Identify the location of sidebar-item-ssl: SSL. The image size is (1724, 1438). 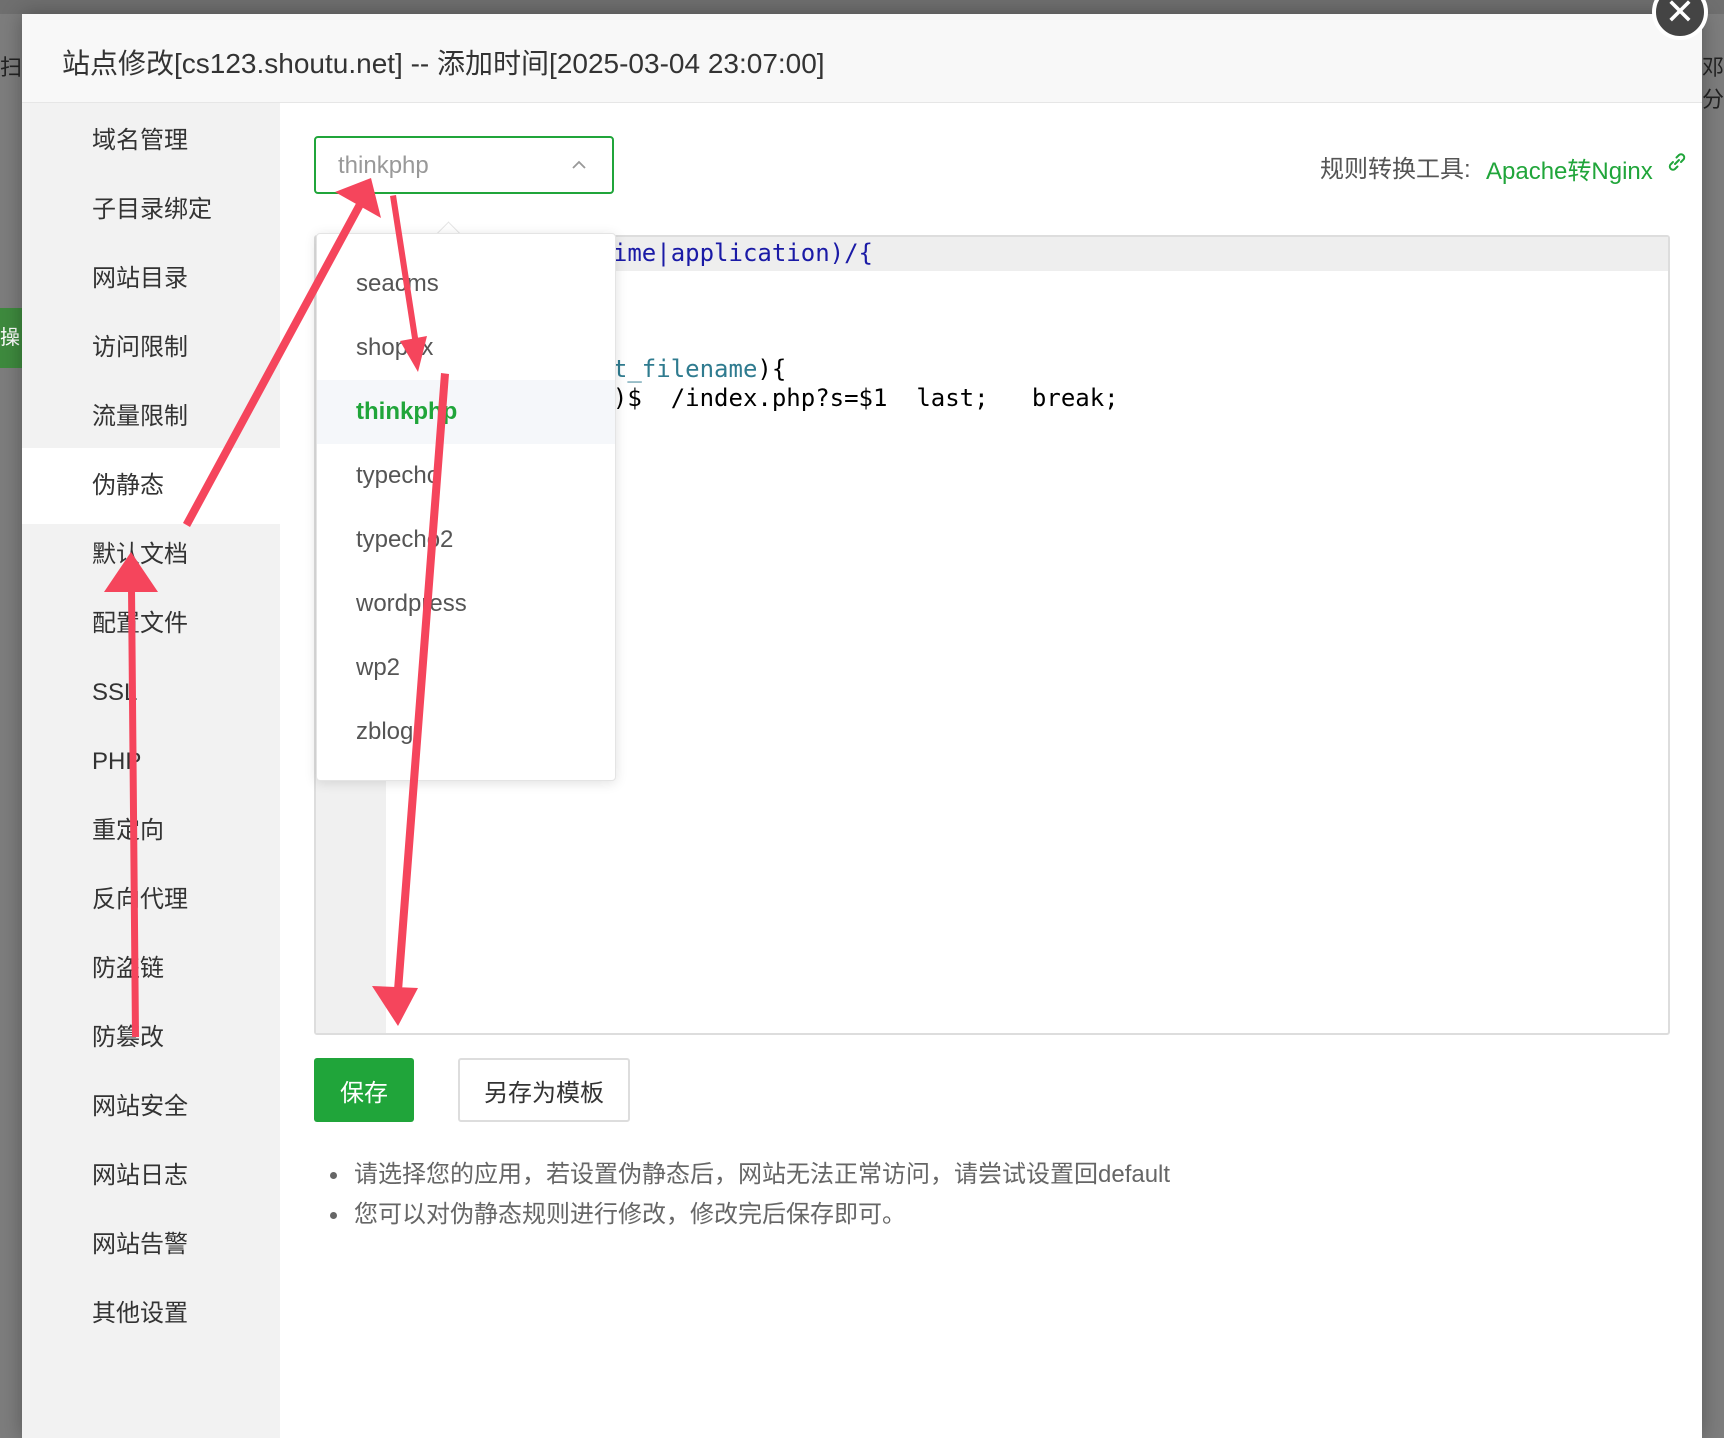
(151, 693).